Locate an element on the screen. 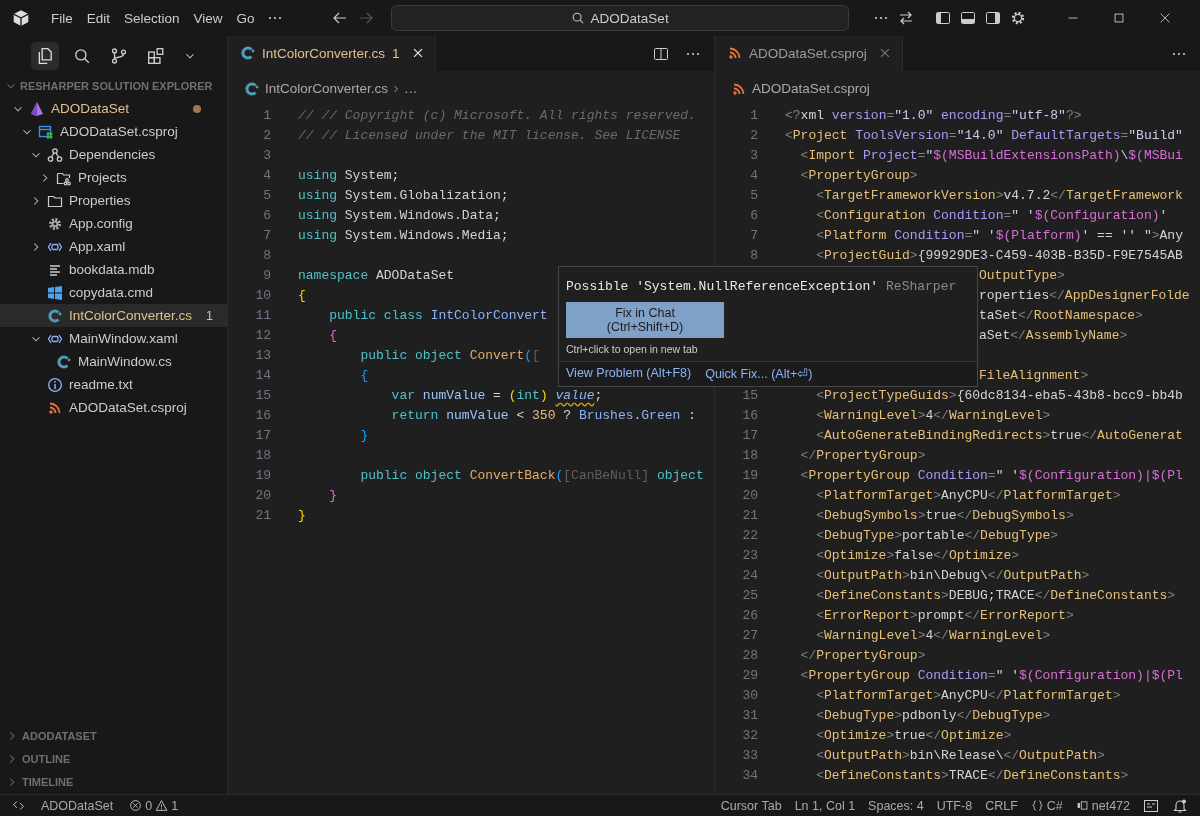  windows-icon is located at coordinates (55, 292).